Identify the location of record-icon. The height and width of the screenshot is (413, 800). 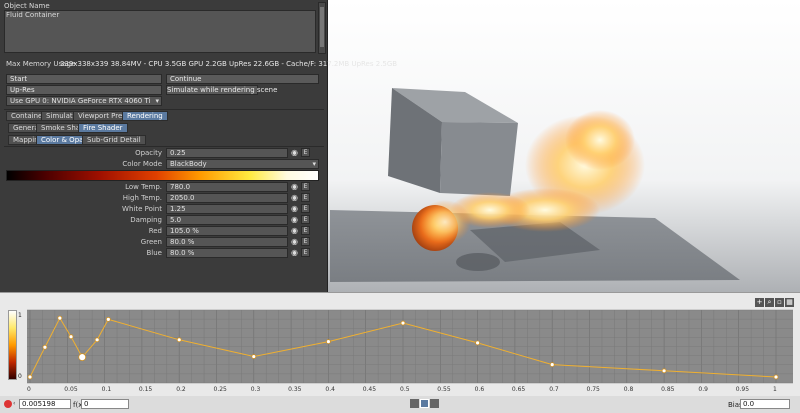
(8, 404).